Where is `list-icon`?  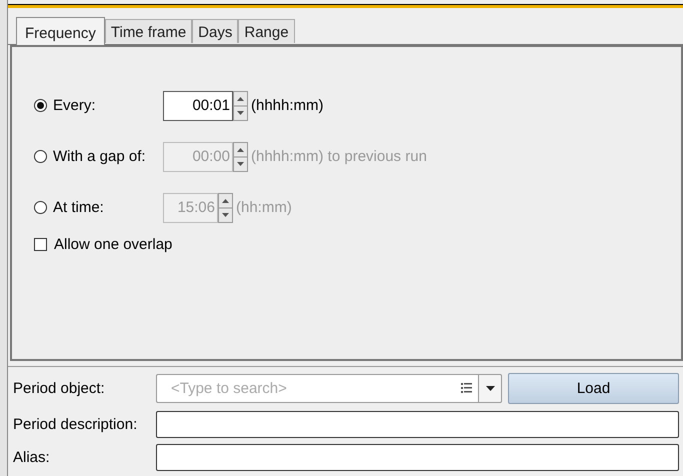
list-icon is located at coordinates (466, 388).